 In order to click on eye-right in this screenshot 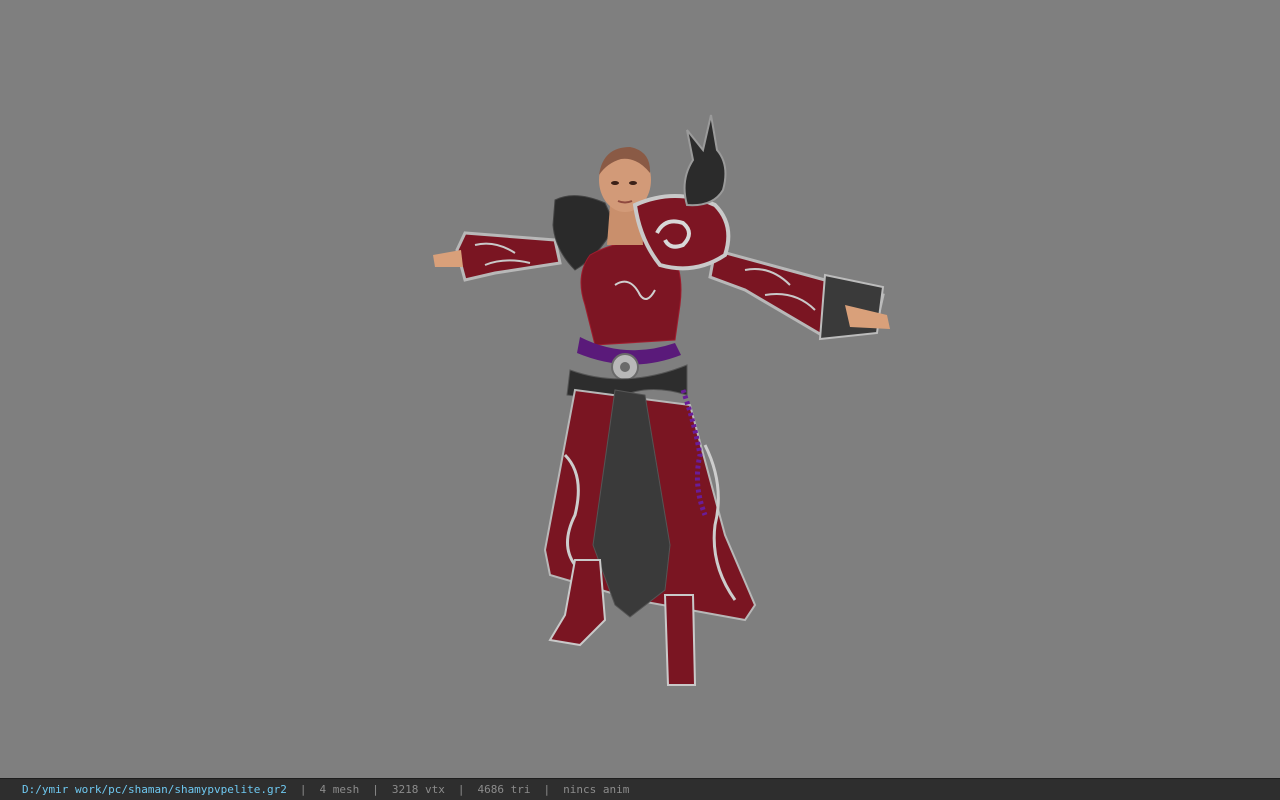, I will do `click(633, 183)`.